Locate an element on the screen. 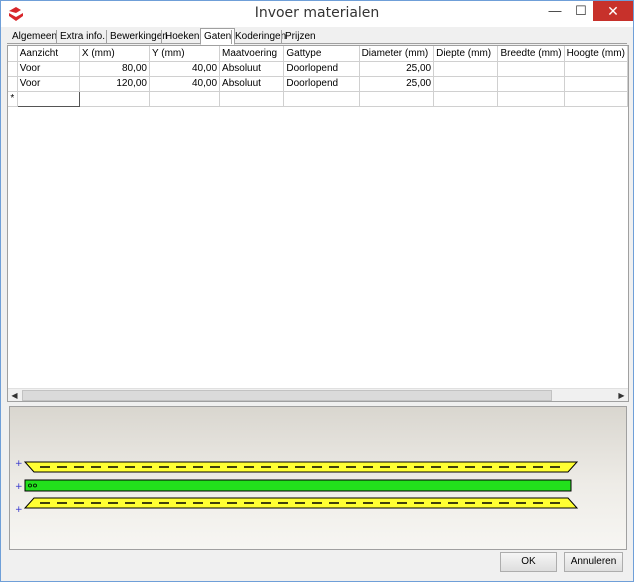 This screenshot has height=582, width=634. scroll-right-icon: ▶ is located at coordinates (621, 395).